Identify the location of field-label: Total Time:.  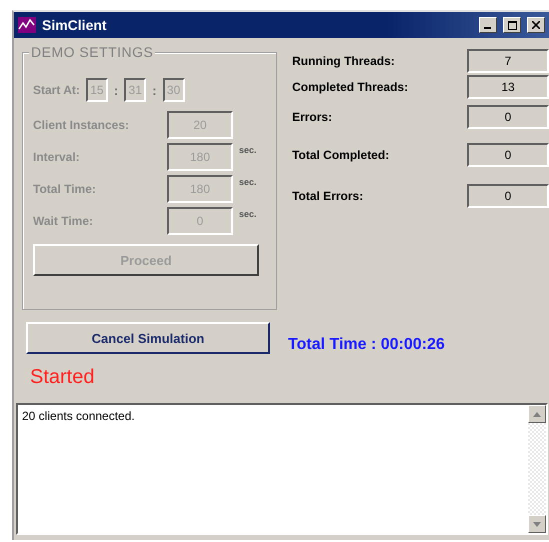
(65, 189).